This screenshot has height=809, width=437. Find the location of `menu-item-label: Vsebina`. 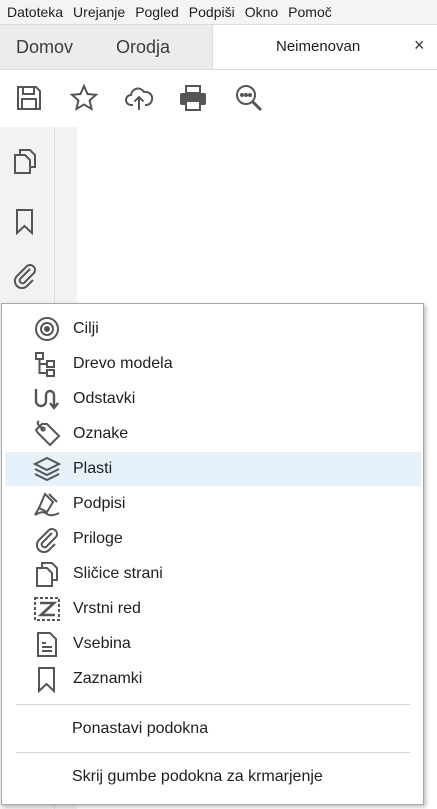

menu-item-label: Vsebina is located at coordinates (102, 643).